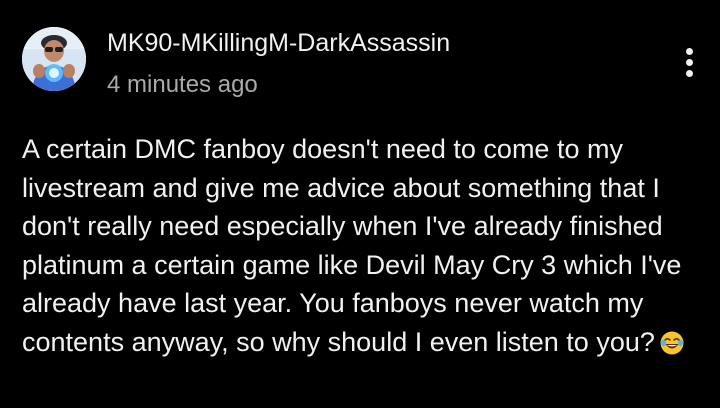 The height and width of the screenshot is (408, 720). I want to click on more-options-button, so click(689, 62).